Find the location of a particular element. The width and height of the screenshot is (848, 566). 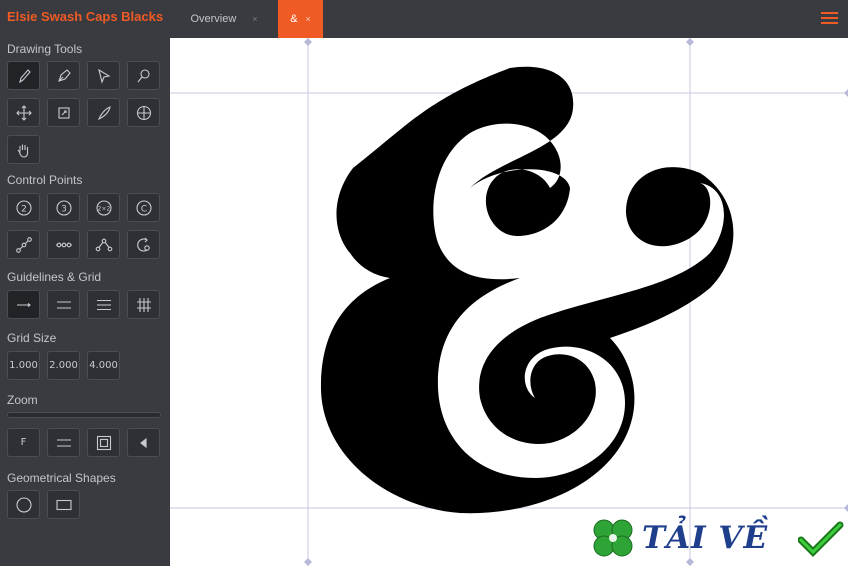

watermark: TẢI VỀ is located at coordinates (718, 539).